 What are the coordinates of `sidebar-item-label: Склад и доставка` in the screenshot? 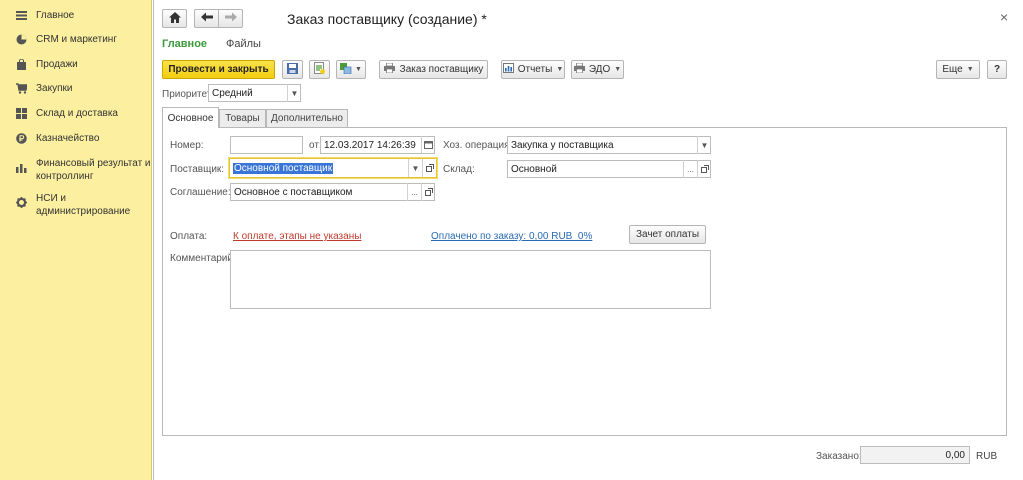 It's located at (77, 113).